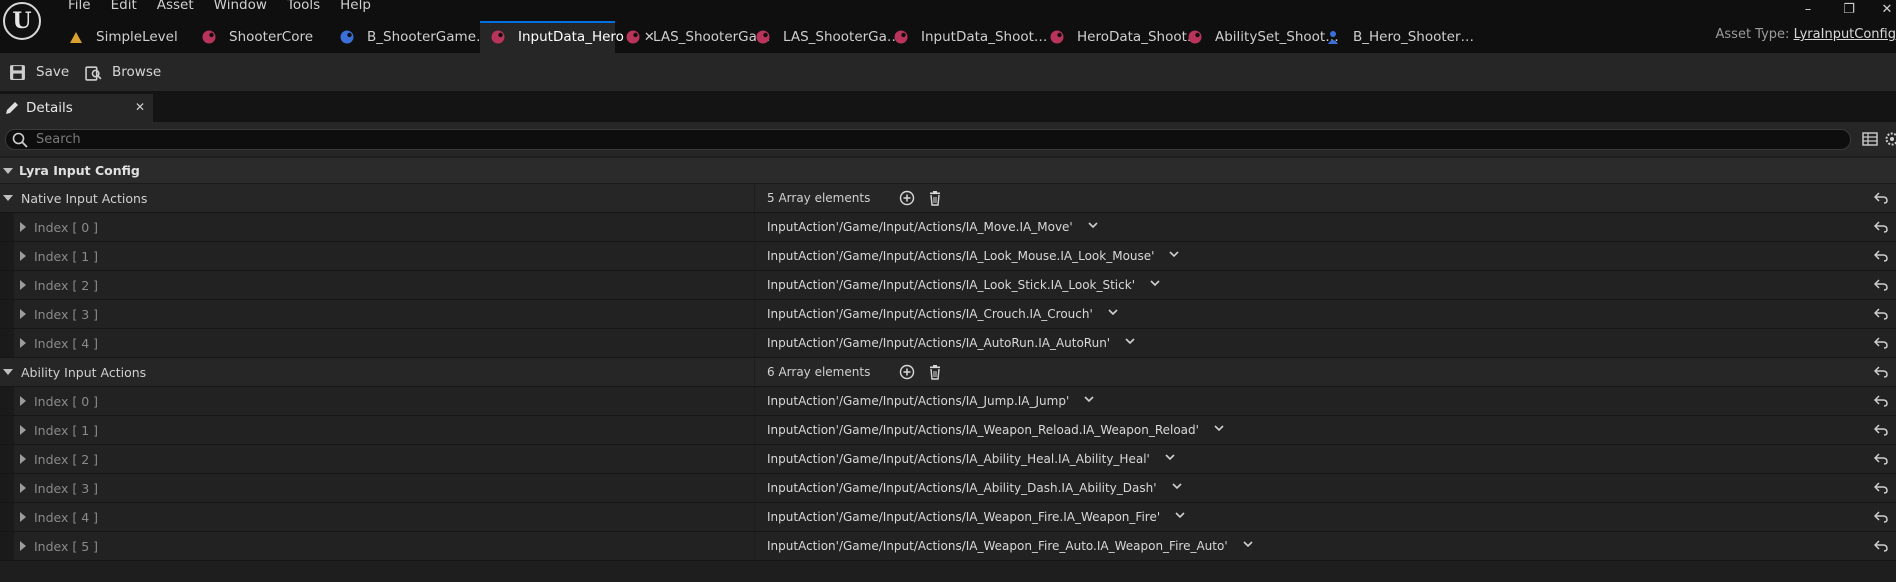 This screenshot has height=582, width=1896. Describe the element at coordinates (76, 108) in the screenshot. I see `details-panel-tab: Details ✕` at that location.